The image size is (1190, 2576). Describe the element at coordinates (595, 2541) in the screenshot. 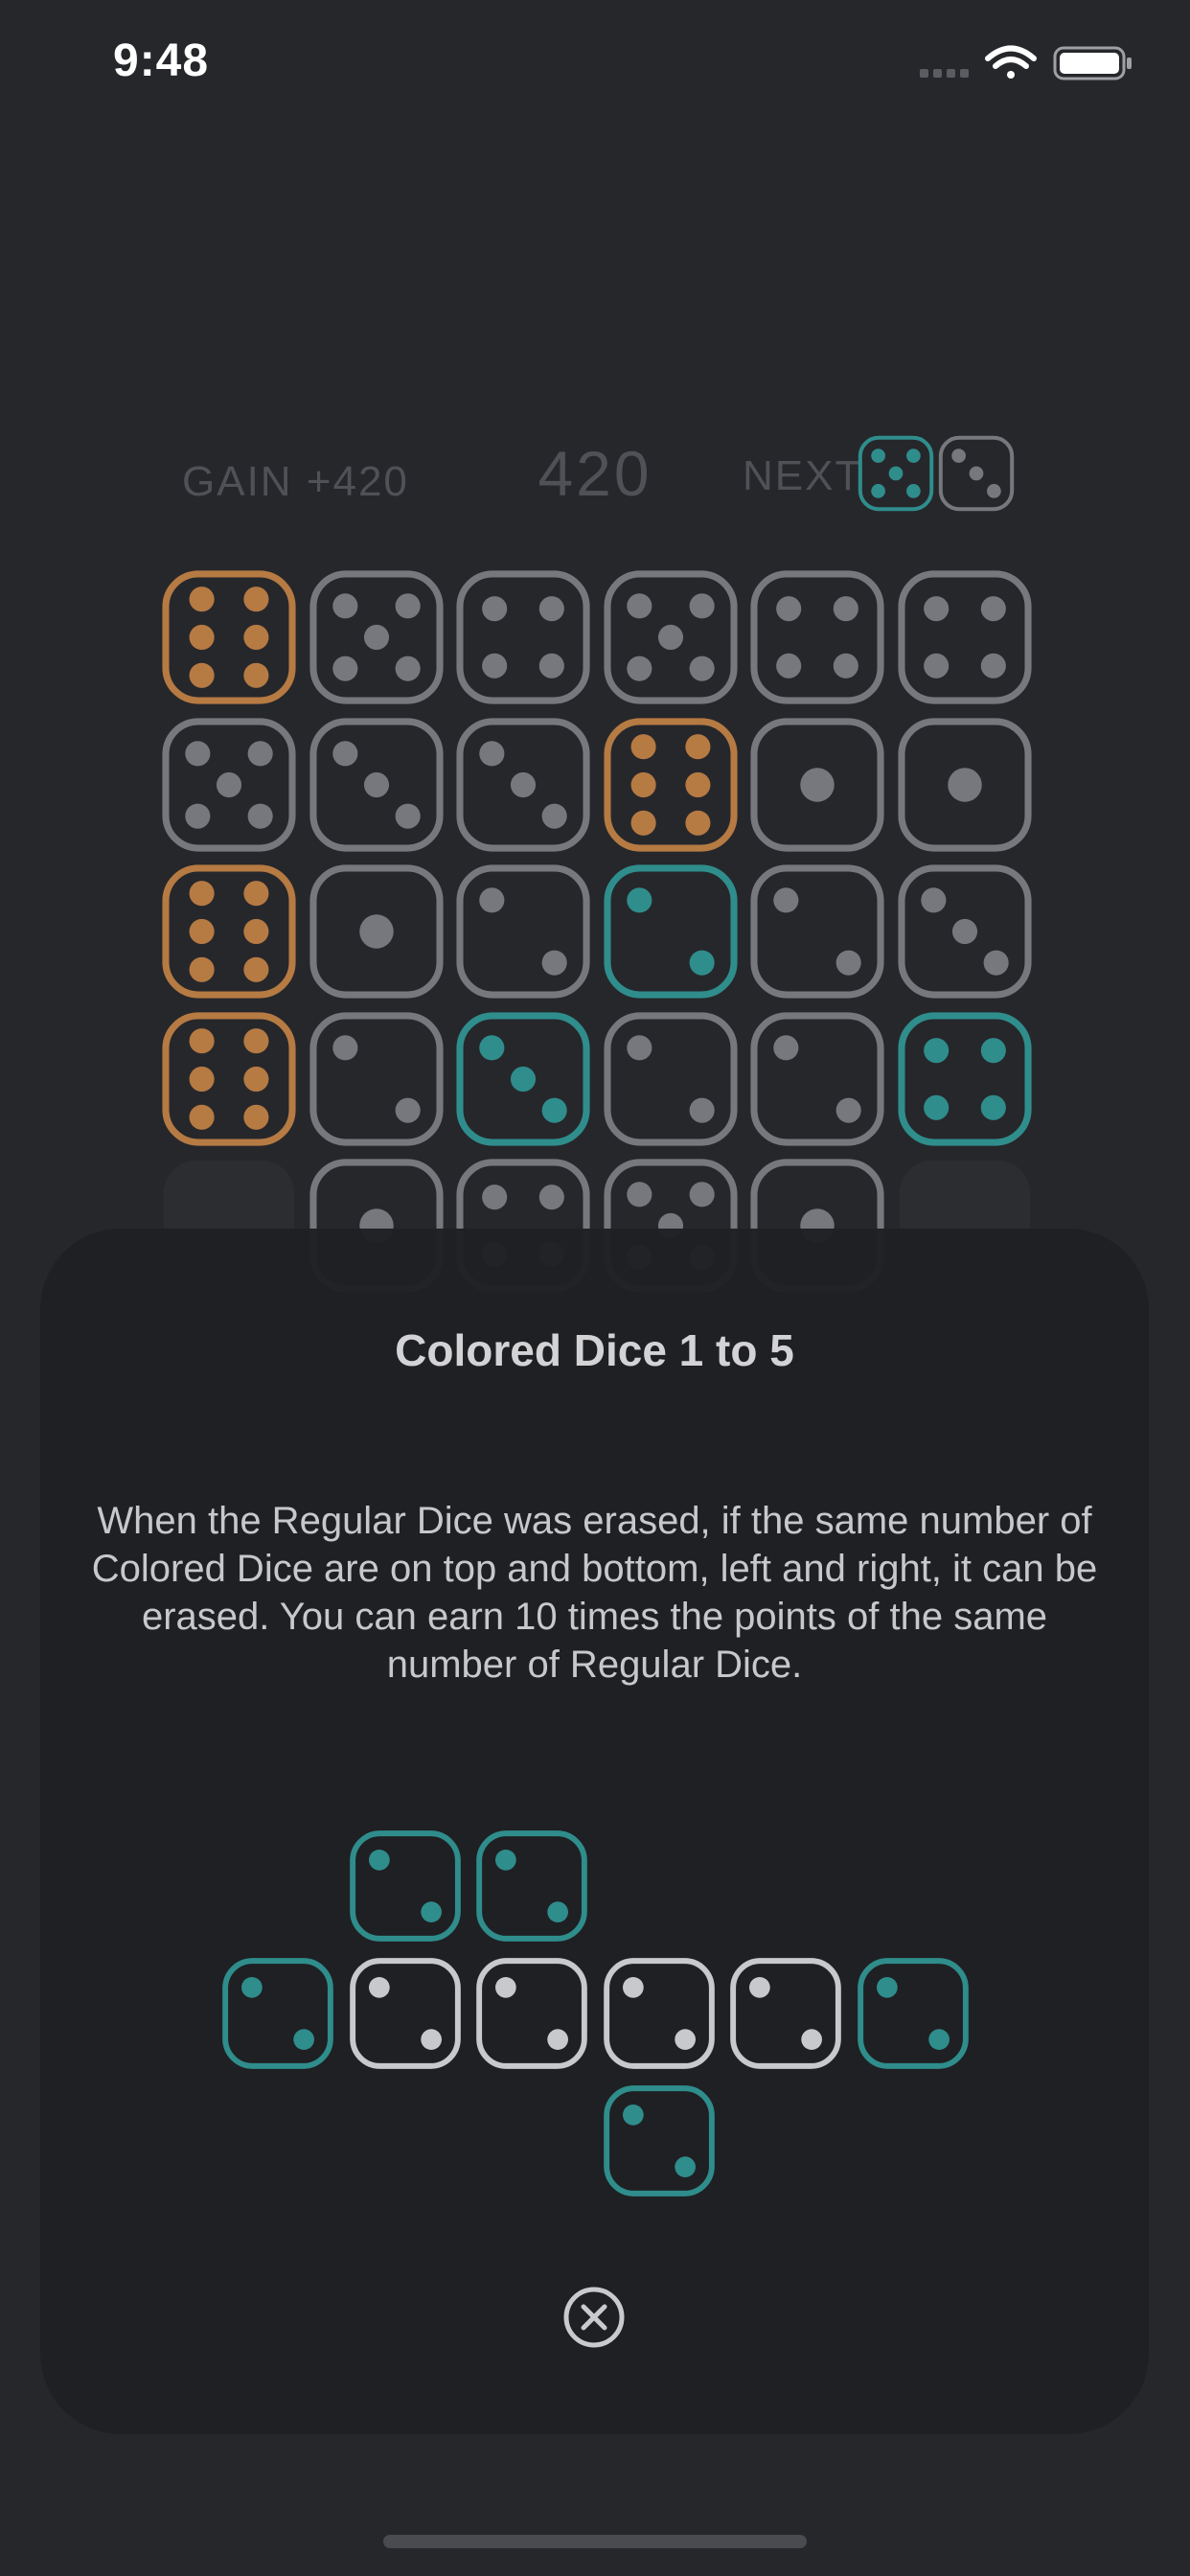

I see `home-indicator` at that location.